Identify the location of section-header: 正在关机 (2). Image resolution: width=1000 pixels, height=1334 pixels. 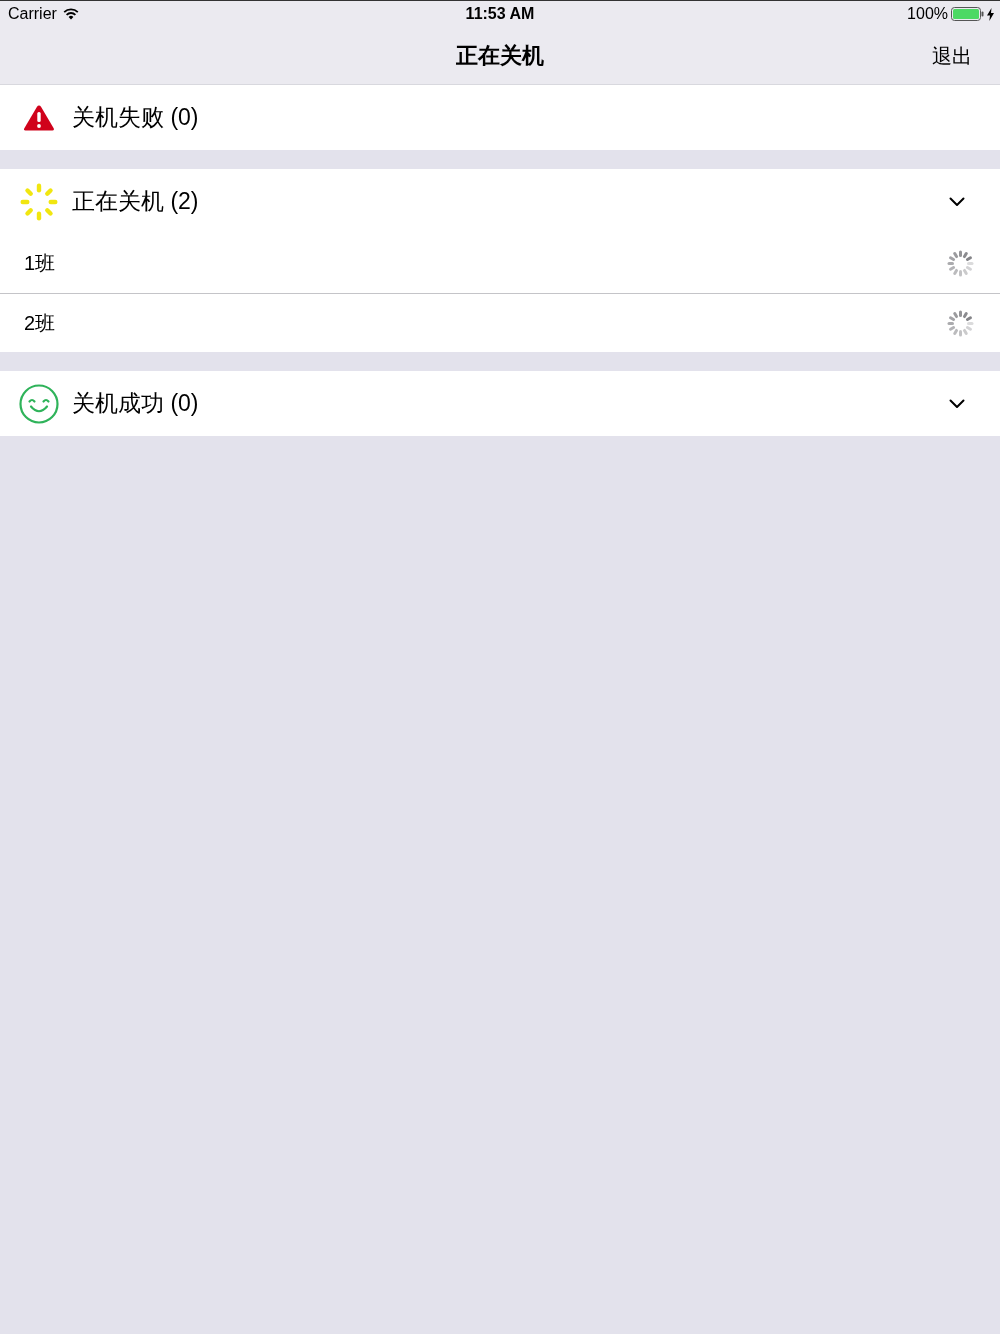
(500, 201).